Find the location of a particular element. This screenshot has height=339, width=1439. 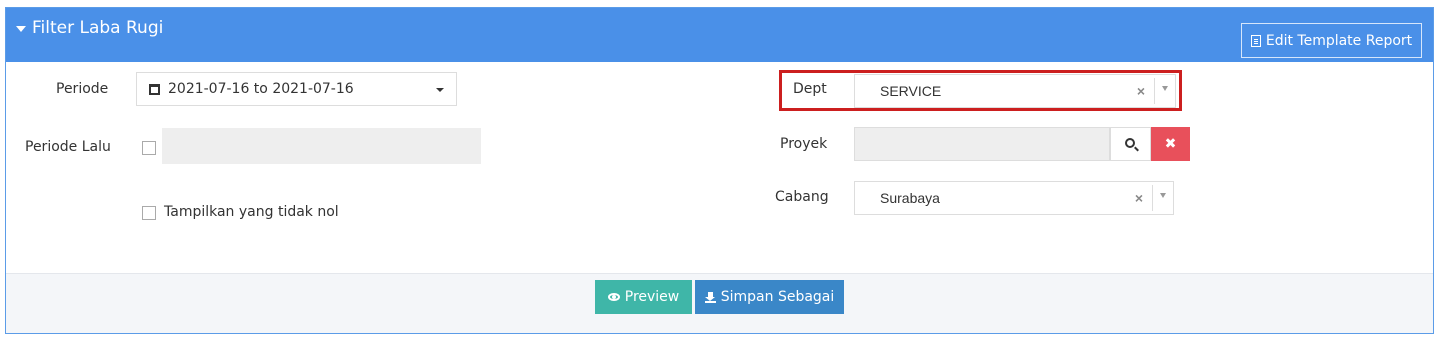

periode-lalu-input is located at coordinates (321, 146).